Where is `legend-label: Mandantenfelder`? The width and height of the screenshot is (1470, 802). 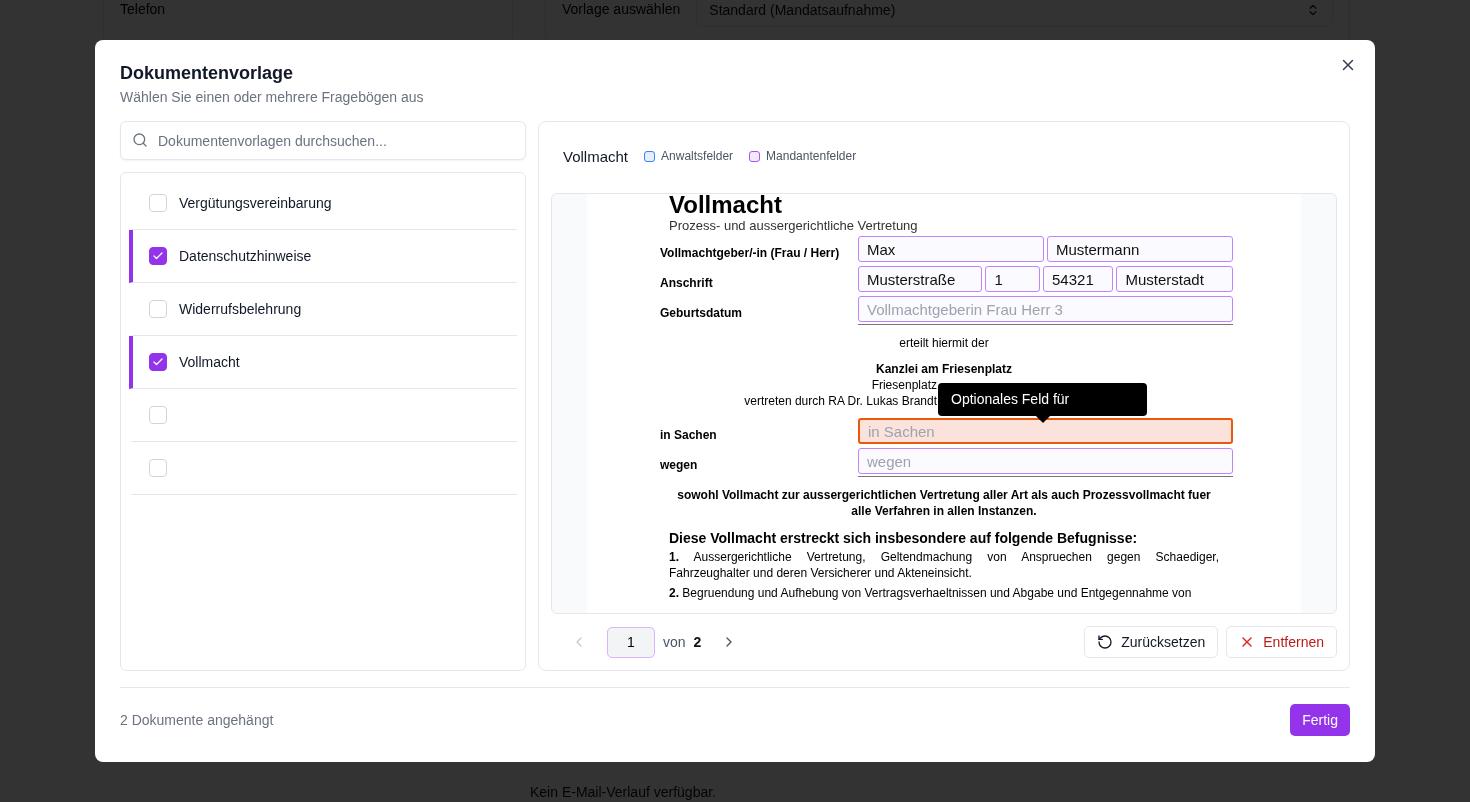
legend-label: Mandantenfelder is located at coordinates (811, 156).